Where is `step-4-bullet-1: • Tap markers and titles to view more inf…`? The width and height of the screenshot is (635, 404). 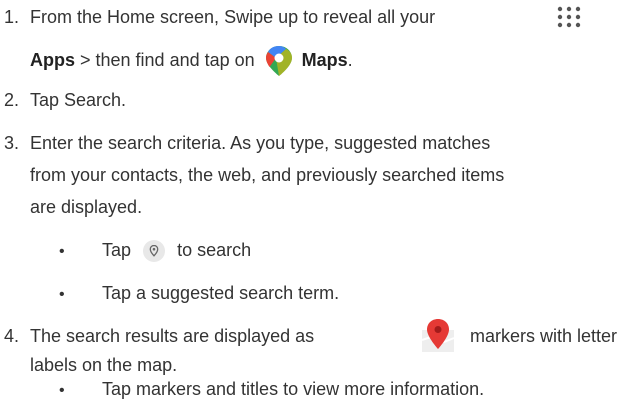 step-4-bullet-1: • Tap markers and titles to view more inf… is located at coordinates (271, 390).